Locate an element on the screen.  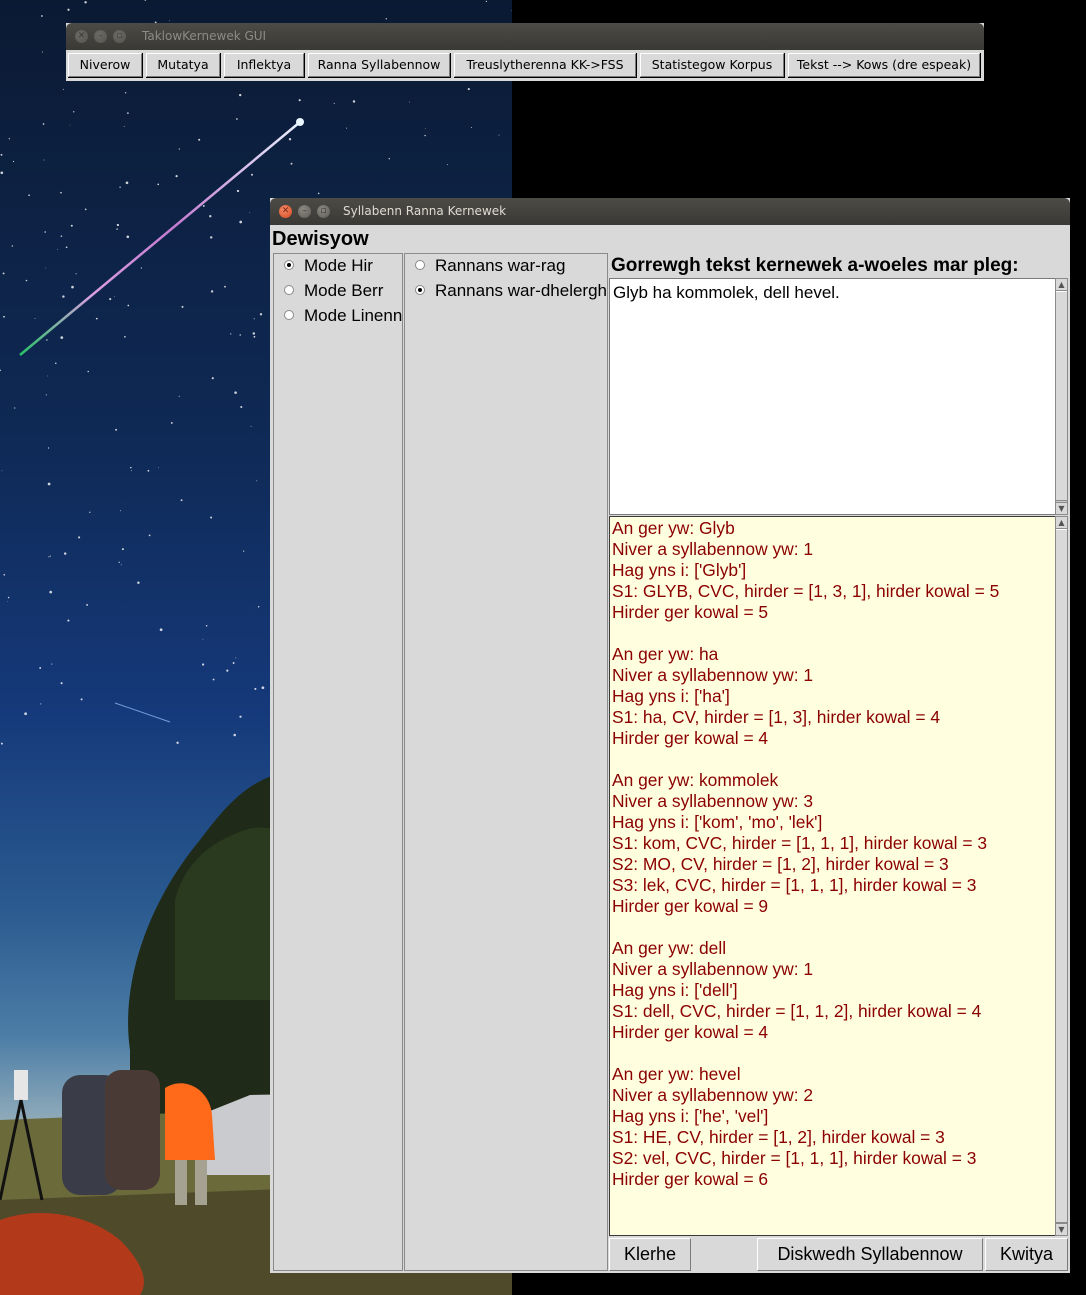
ranna-syllabennow-button: Ranna Syllabennow is located at coordinates (379, 65).